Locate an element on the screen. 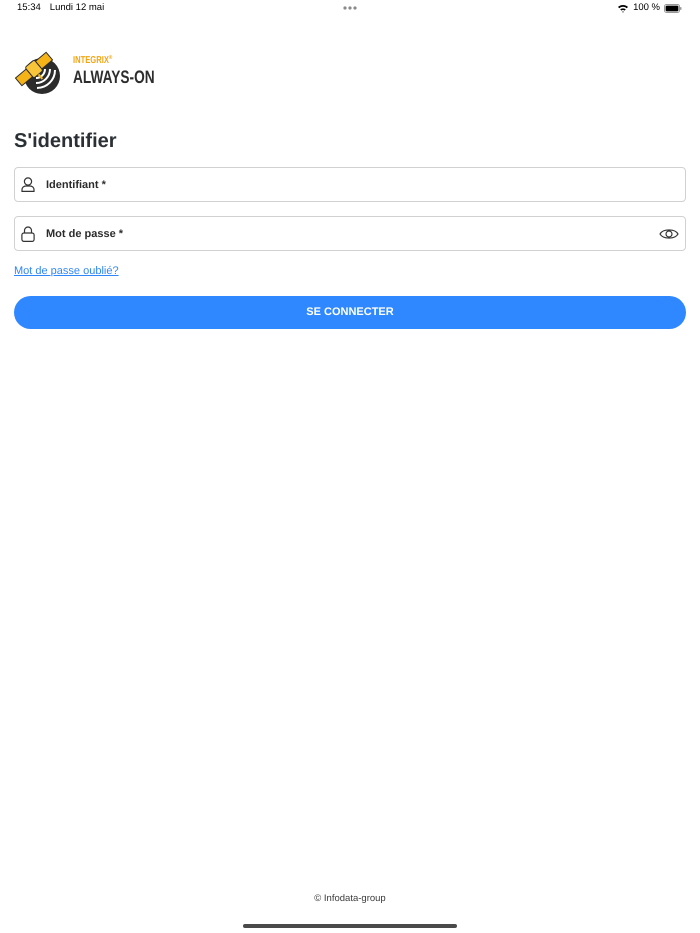 The height and width of the screenshot is (933, 700). status-time: 15:34 is located at coordinates (29, 8).